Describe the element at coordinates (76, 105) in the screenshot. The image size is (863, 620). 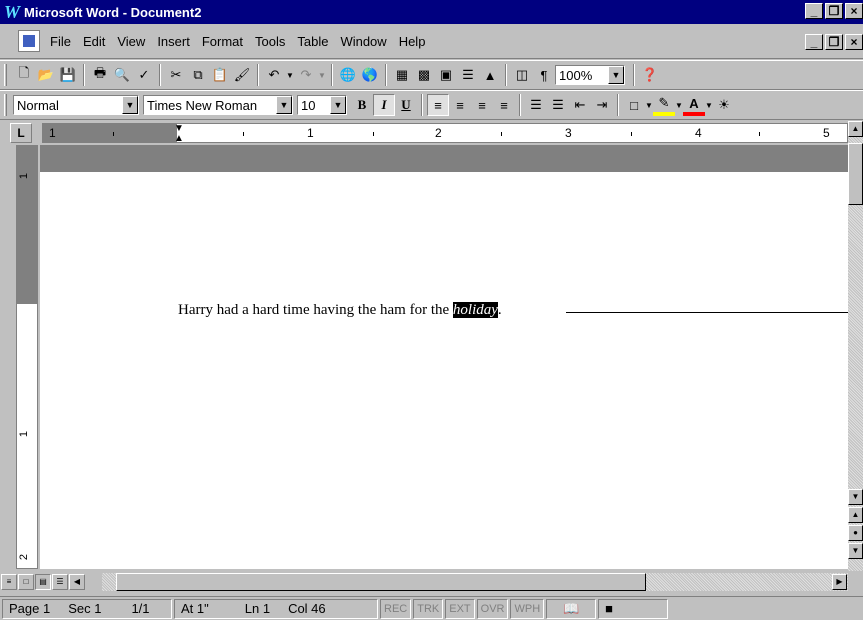
I see `style-combo: Normal ▼` at that location.